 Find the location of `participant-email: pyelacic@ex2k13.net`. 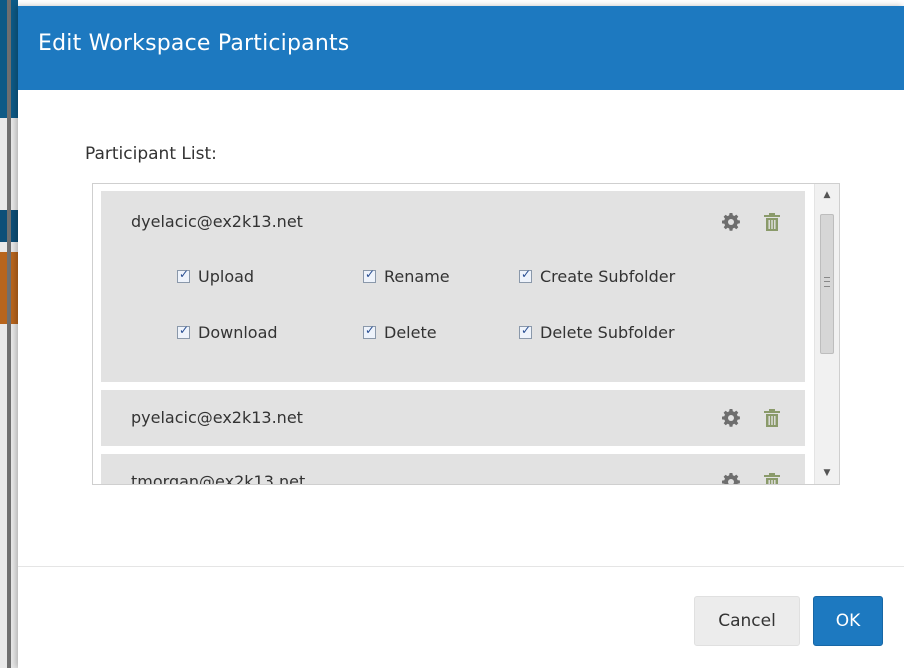

participant-email: pyelacic@ex2k13.net is located at coordinates (217, 417).